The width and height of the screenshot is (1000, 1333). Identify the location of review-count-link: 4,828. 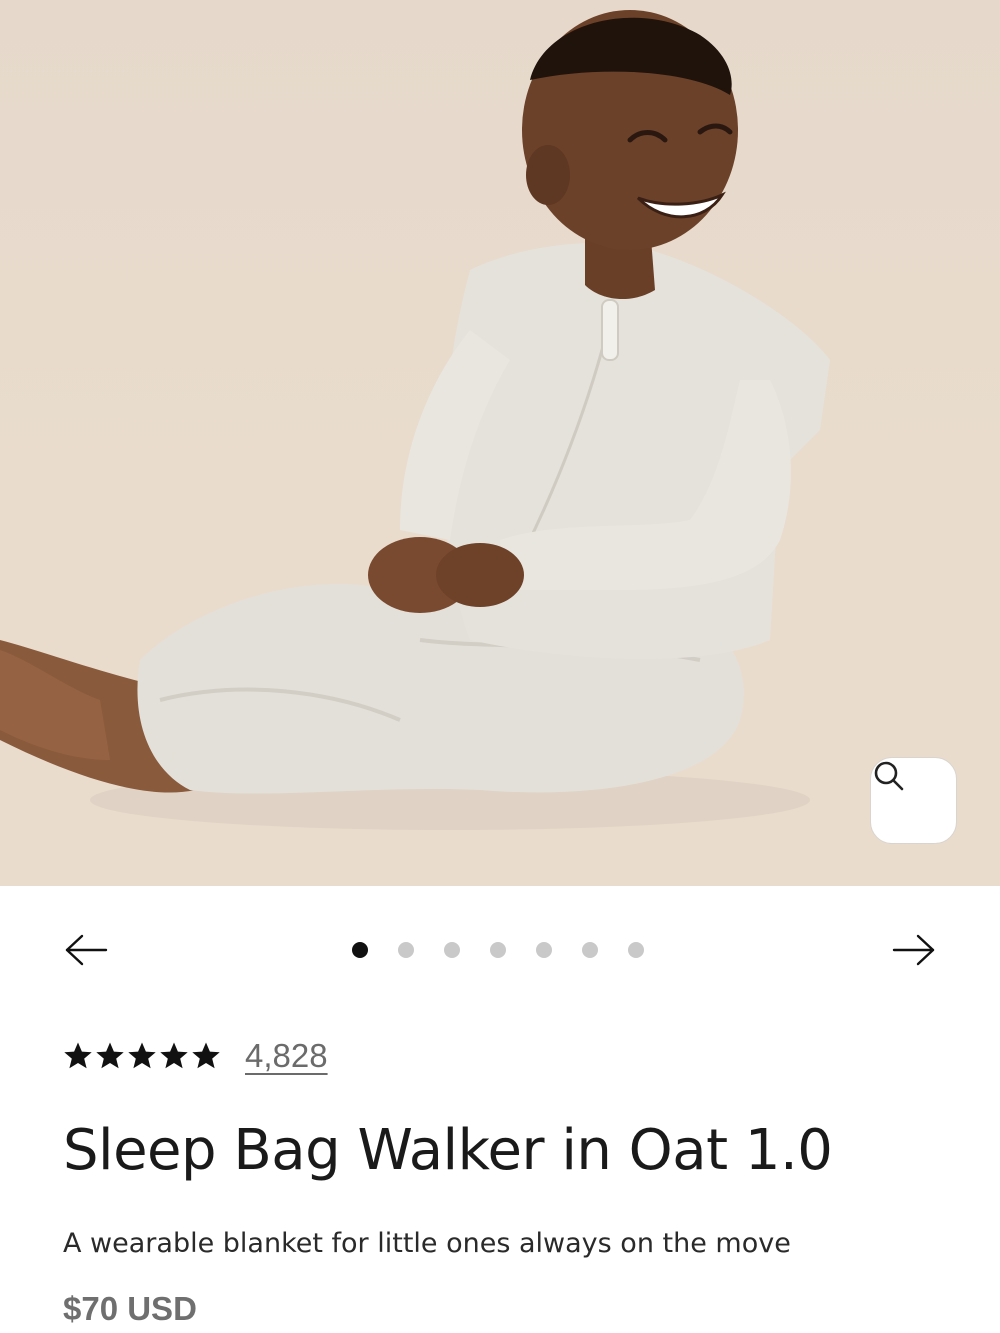
(286, 1056).